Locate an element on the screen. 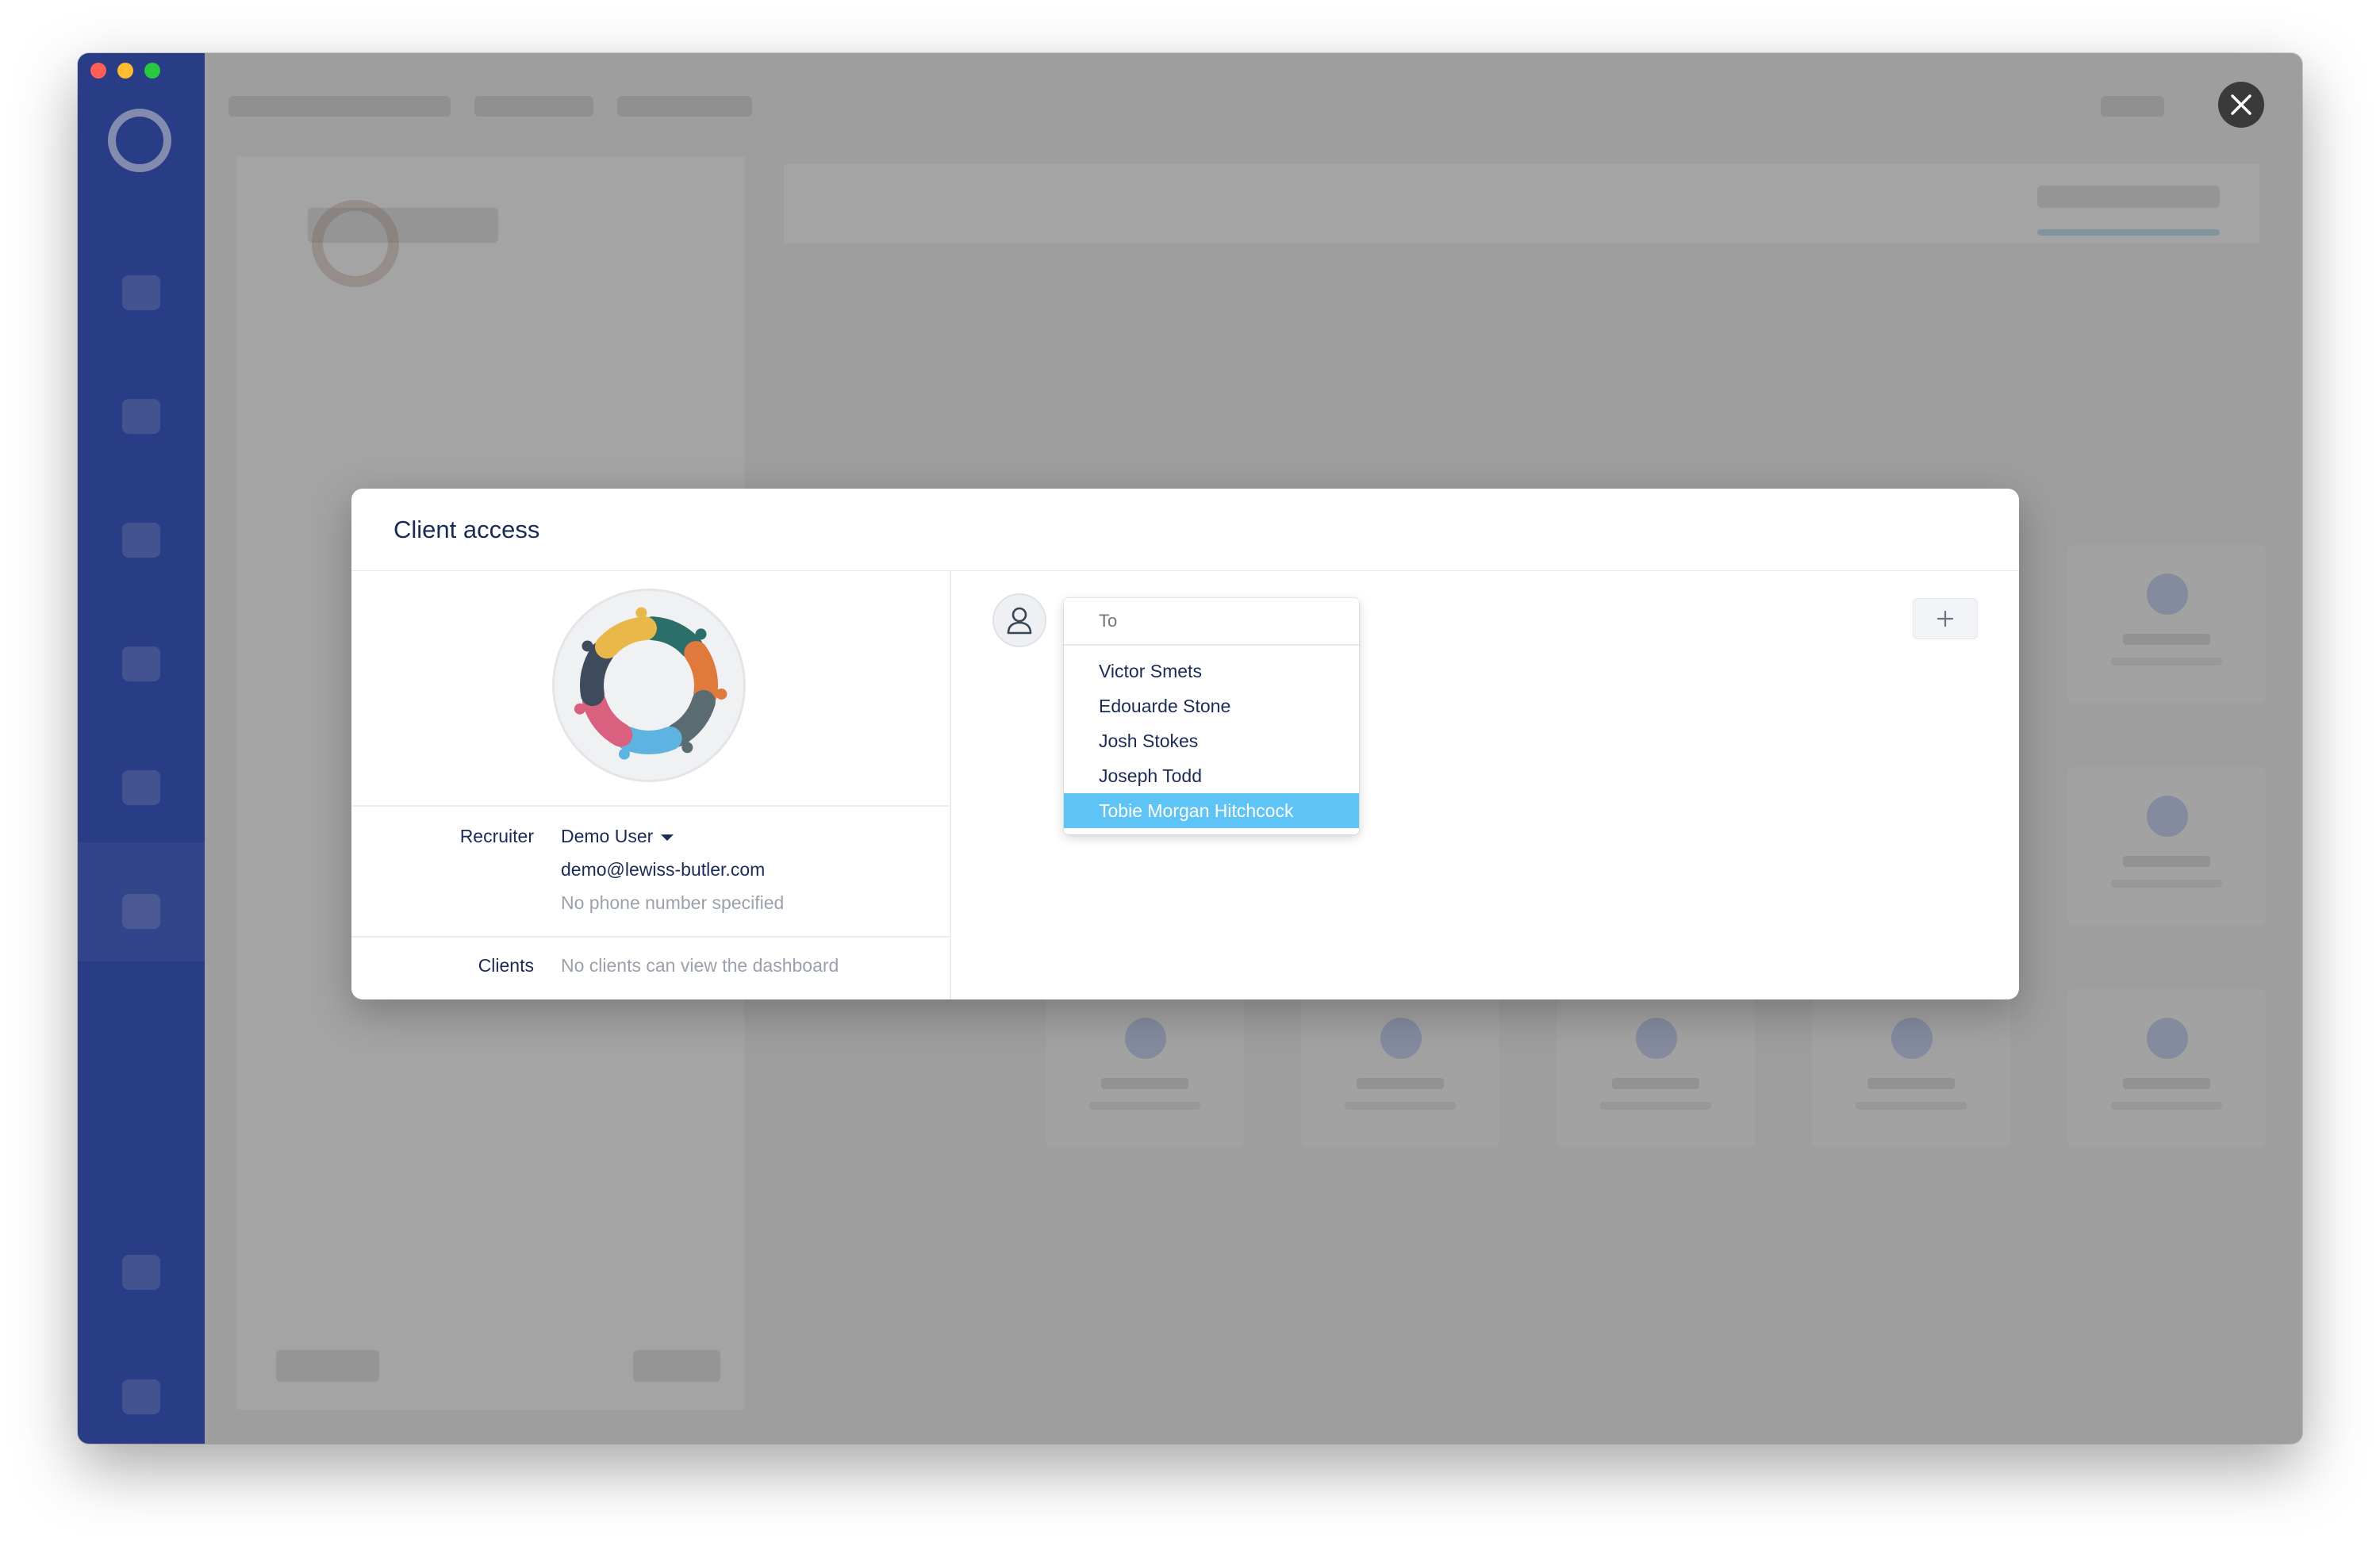 The width and height of the screenshot is (2380, 1546). recruiter-email: demo@lewiss-butler.com is located at coordinates (663, 869).